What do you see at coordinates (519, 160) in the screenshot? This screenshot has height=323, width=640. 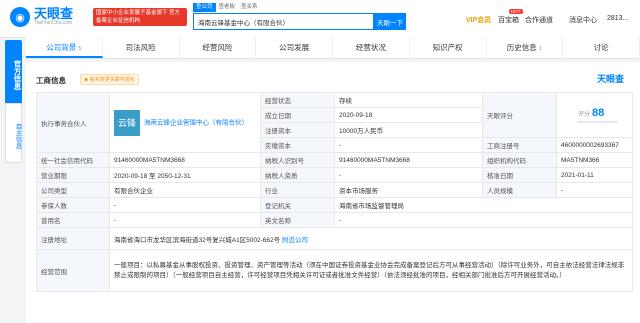 I see `orgcode-label: 组织机构代码` at bounding box center [519, 160].